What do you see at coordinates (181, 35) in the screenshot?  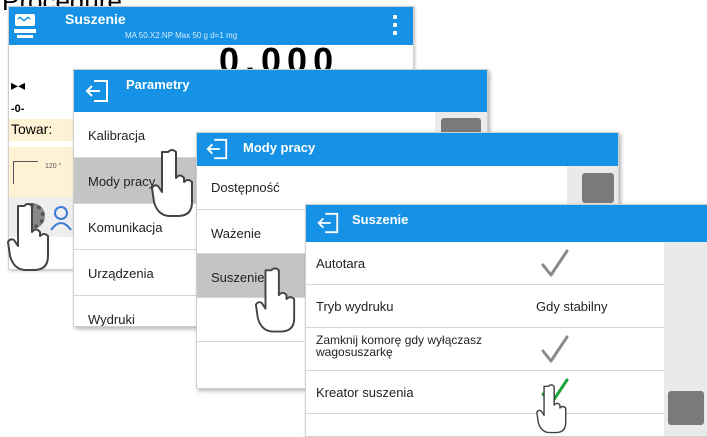 I see `balance-info: MA 50.X2.NP Max 50 g d=1 mg` at bounding box center [181, 35].